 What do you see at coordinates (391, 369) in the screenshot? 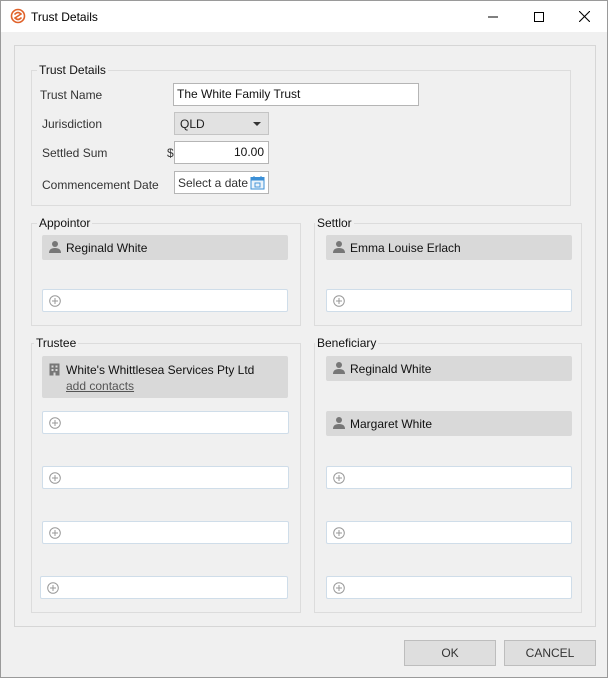
I see `beneficiary-name: Reginald White` at bounding box center [391, 369].